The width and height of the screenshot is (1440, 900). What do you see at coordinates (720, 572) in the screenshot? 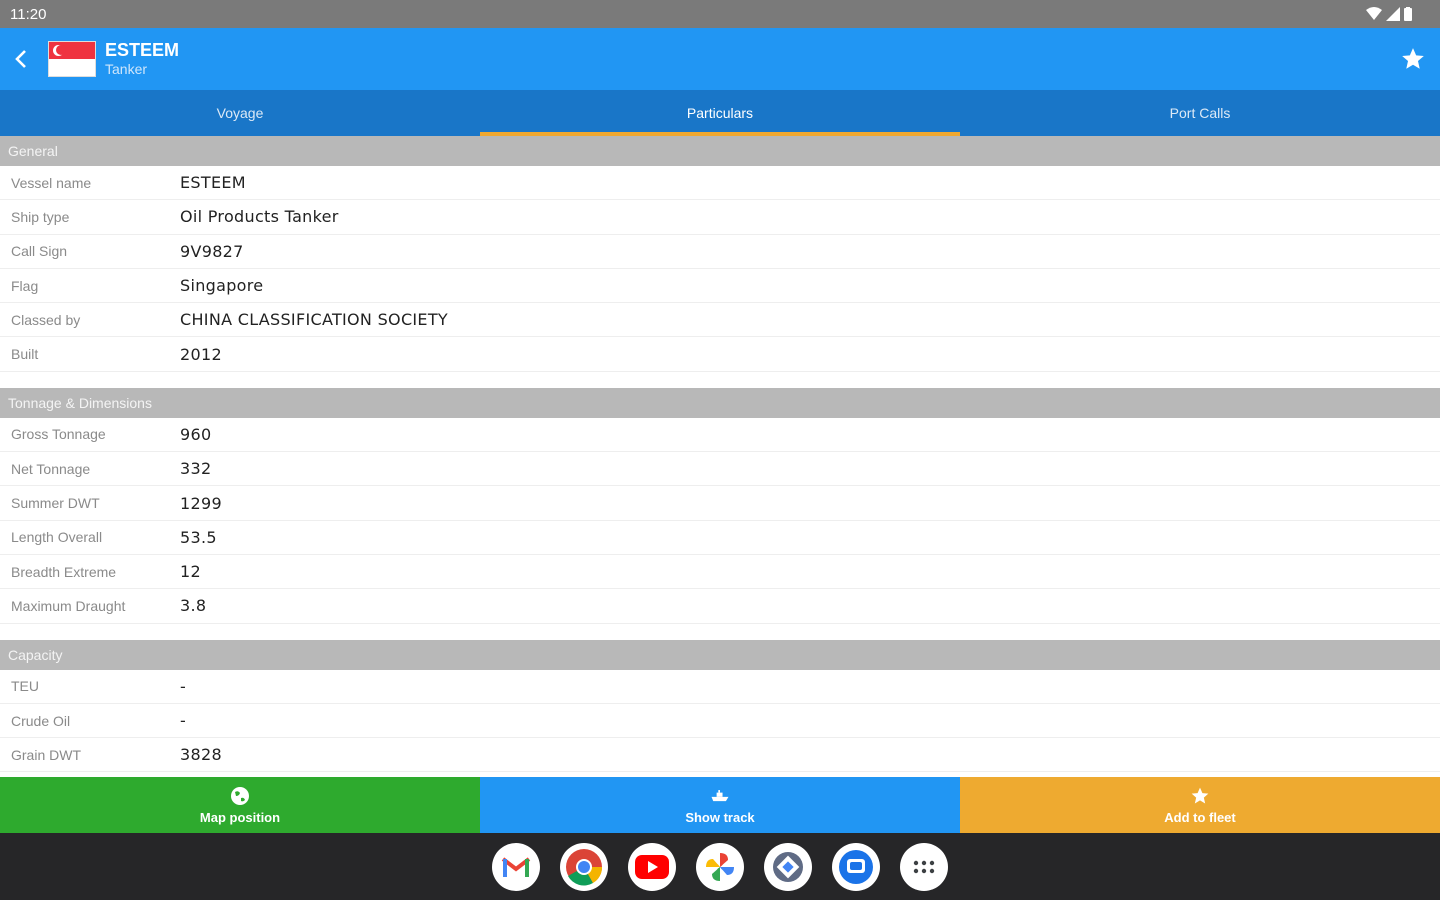
I see `detail-row: Breadth Extreme 12` at bounding box center [720, 572].